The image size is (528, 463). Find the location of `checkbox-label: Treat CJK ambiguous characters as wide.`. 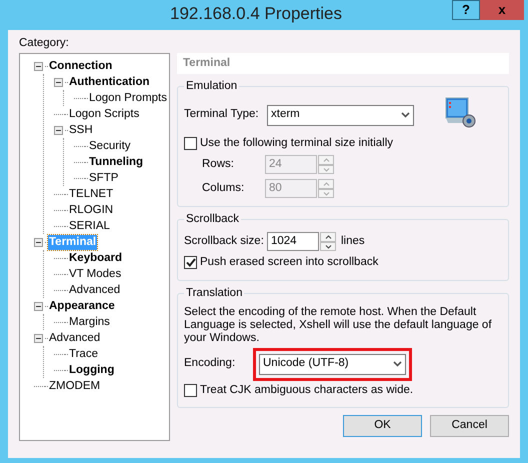

checkbox-label: Treat CJK ambiguous characters as wide. is located at coordinates (307, 390).